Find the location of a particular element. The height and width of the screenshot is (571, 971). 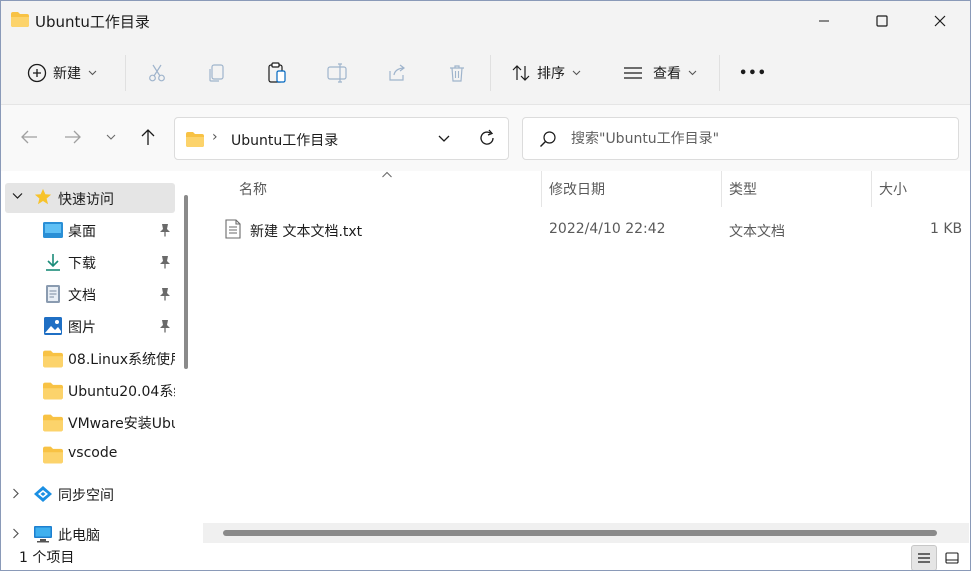

document-icon is located at coordinates (53, 294).